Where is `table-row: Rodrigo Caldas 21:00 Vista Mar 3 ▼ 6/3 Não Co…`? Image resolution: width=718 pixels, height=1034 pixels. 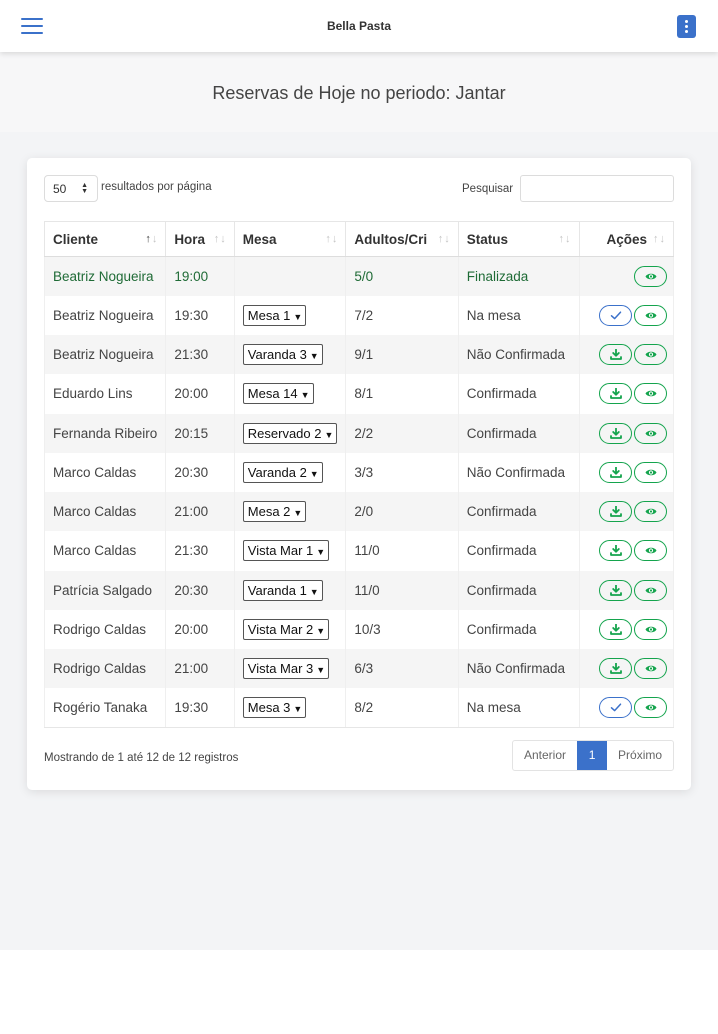
table-row: Rodrigo Caldas 21:00 Vista Mar 3 ▼ 6/3 Não Co… is located at coordinates (359, 669).